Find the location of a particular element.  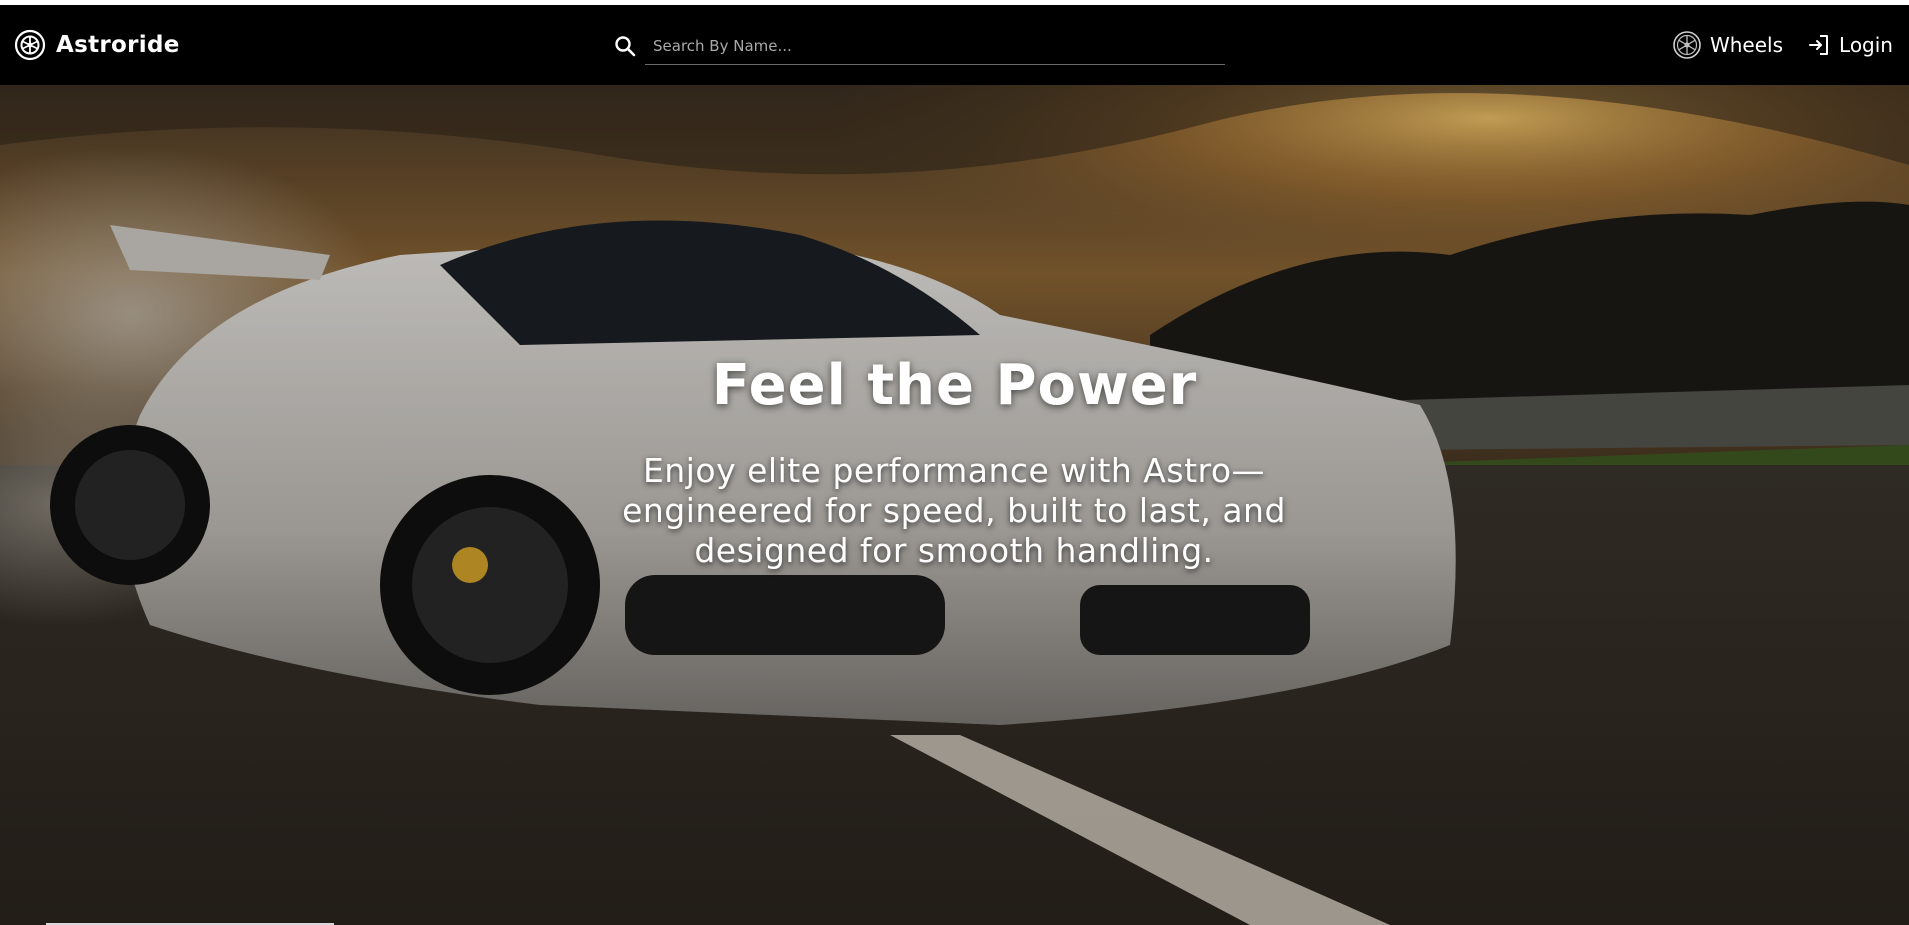

nav-link-login-label: Login is located at coordinates (1866, 45).